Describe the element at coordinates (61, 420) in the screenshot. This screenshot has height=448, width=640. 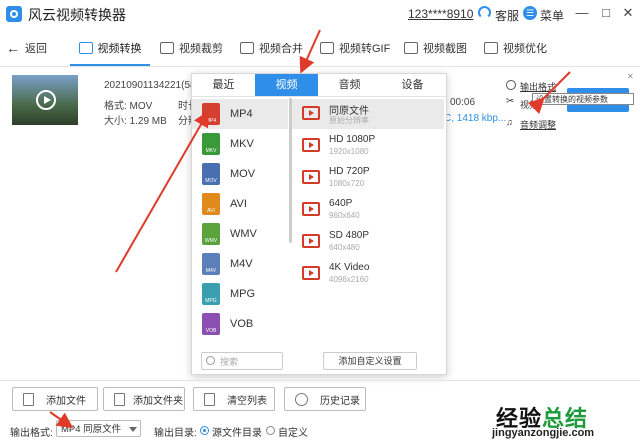
I see `arrow-to-format-select` at that location.